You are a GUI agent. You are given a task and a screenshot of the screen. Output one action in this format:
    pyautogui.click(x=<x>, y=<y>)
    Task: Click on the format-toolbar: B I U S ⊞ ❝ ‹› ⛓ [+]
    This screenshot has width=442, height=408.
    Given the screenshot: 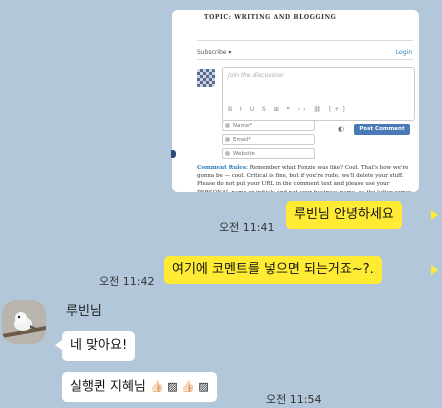 What is the action you would take?
    pyautogui.click(x=288, y=109)
    